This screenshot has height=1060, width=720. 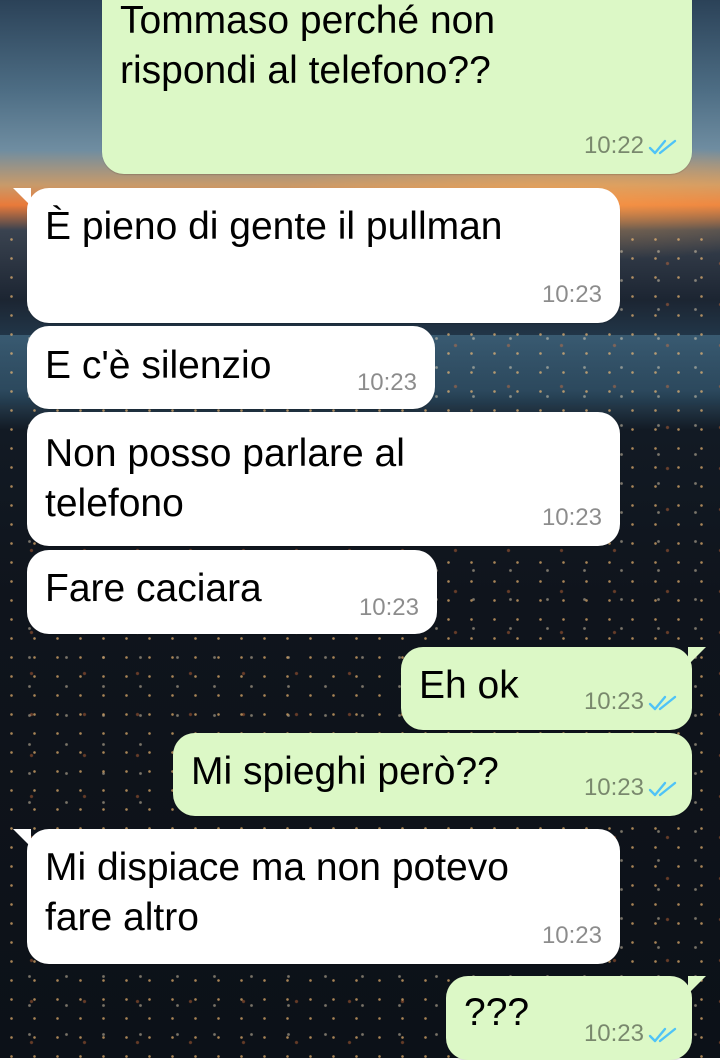 What do you see at coordinates (497, 1012) in the screenshot?
I see `message-text: ???` at bounding box center [497, 1012].